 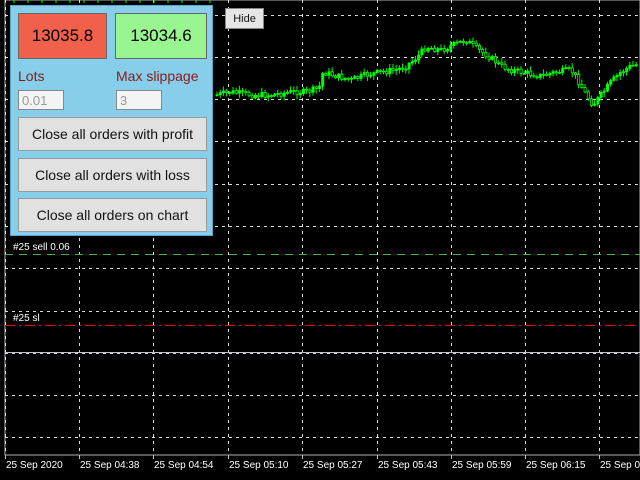 I want to click on buy-price-button: 13034.6, so click(x=161, y=36).